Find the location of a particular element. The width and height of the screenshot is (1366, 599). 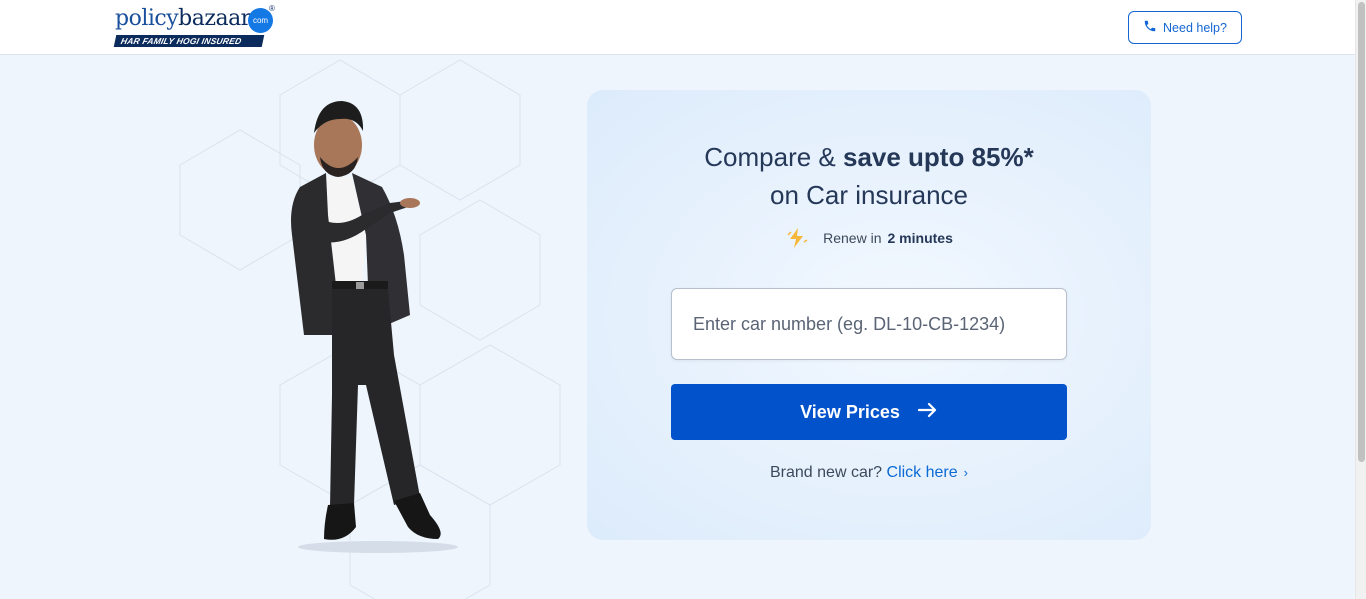

view-prices-button: View Prices is located at coordinates (869, 412).